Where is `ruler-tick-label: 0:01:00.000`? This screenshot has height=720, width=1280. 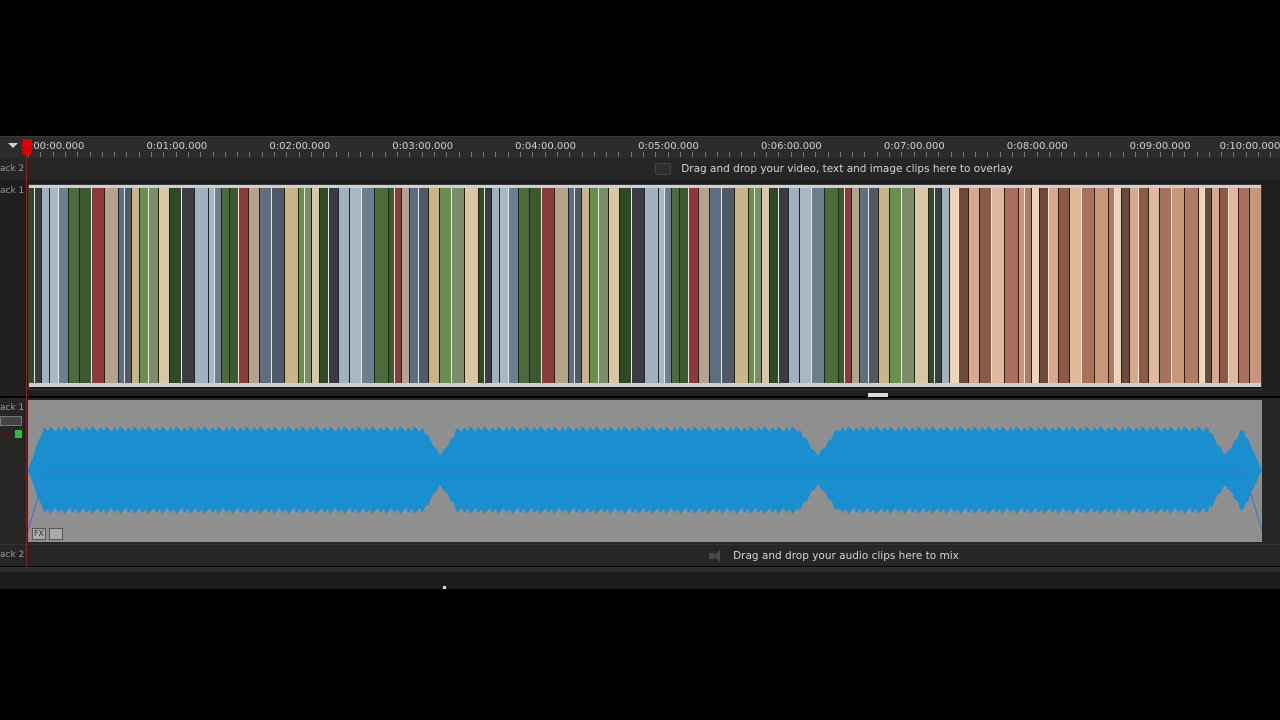 ruler-tick-label: 0:01:00.000 is located at coordinates (177, 146).